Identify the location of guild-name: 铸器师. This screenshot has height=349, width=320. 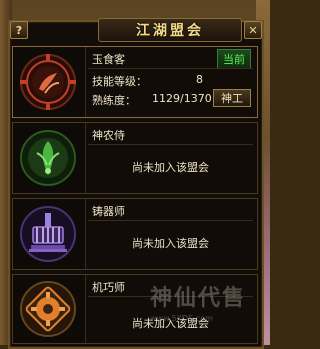
(108, 211).